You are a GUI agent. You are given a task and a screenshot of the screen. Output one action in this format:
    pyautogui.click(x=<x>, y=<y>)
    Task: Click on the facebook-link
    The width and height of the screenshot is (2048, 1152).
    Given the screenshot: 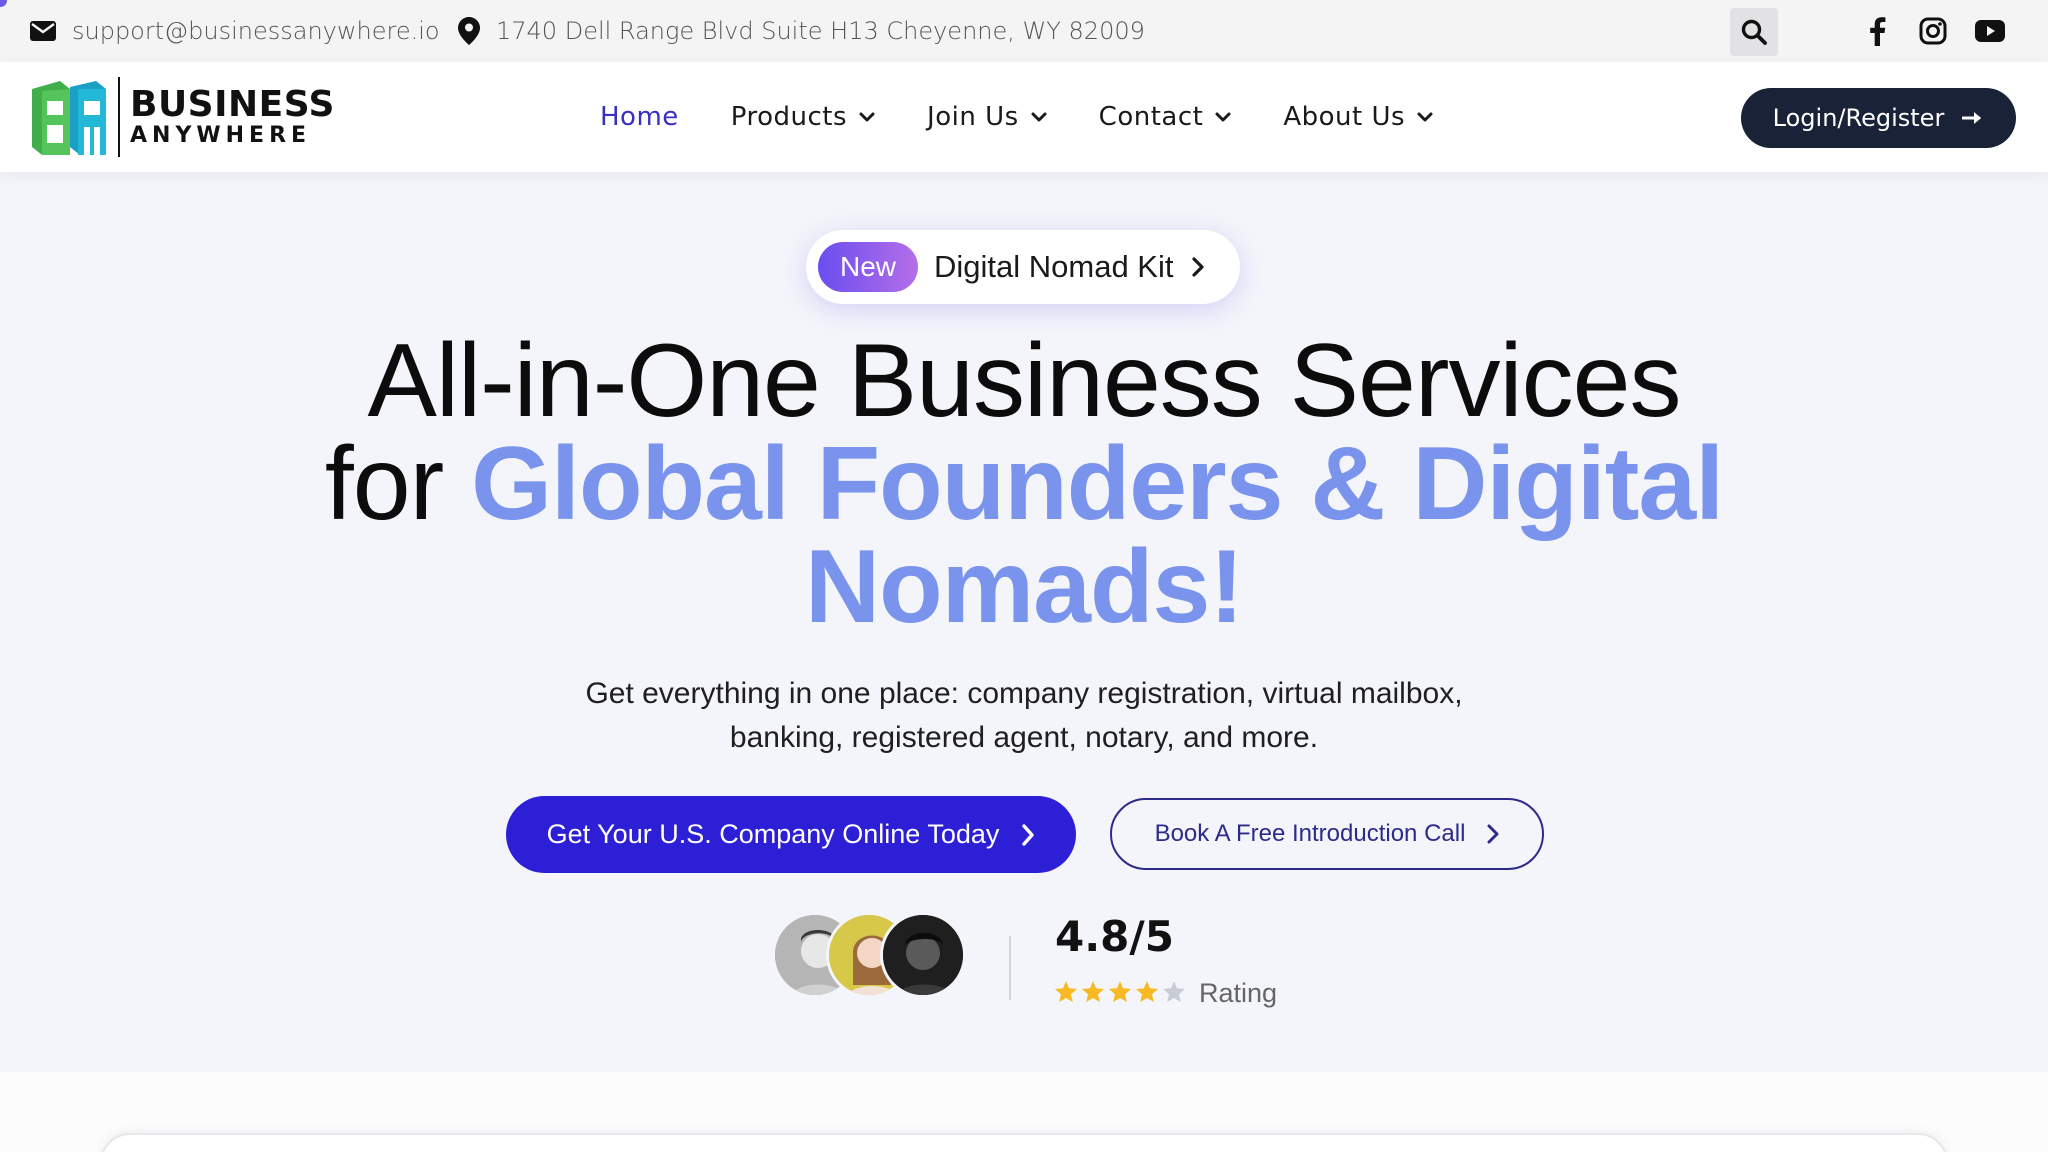 What is the action you would take?
    pyautogui.click(x=1877, y=31)
    